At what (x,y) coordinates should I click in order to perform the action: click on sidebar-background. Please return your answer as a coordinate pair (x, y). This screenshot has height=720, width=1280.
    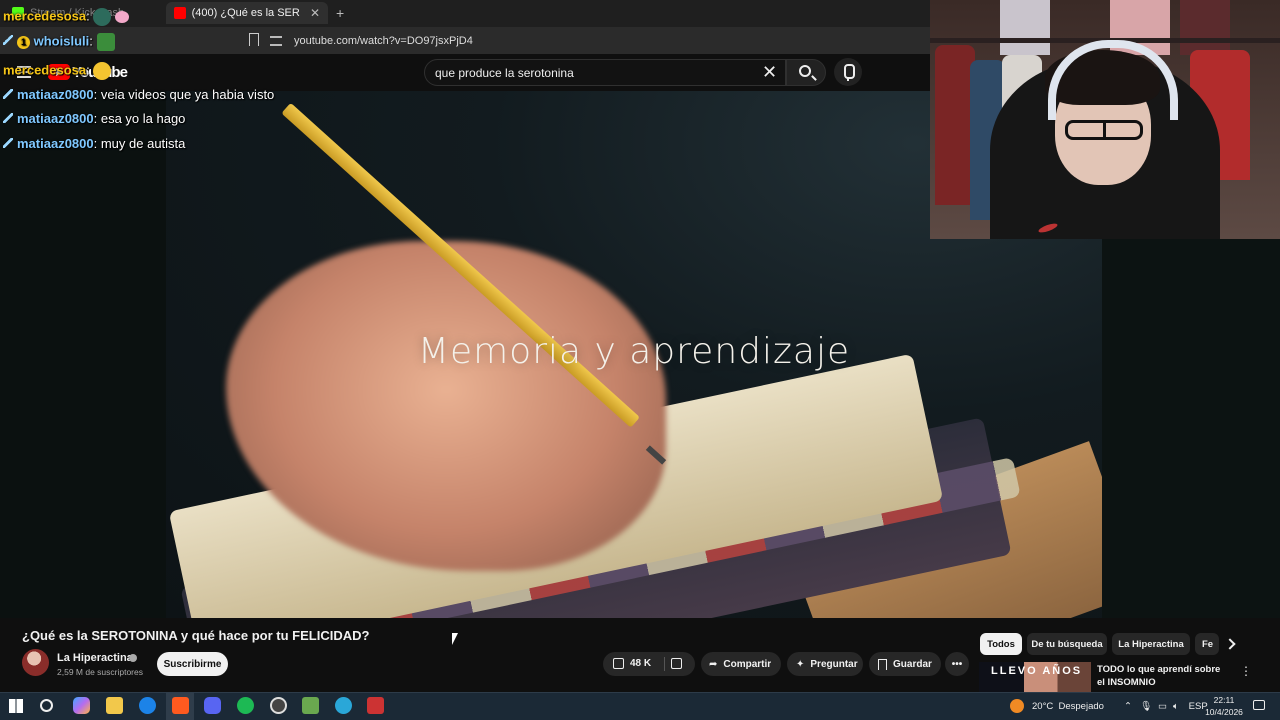
    Looking at the image, I should click on (1191, 428).